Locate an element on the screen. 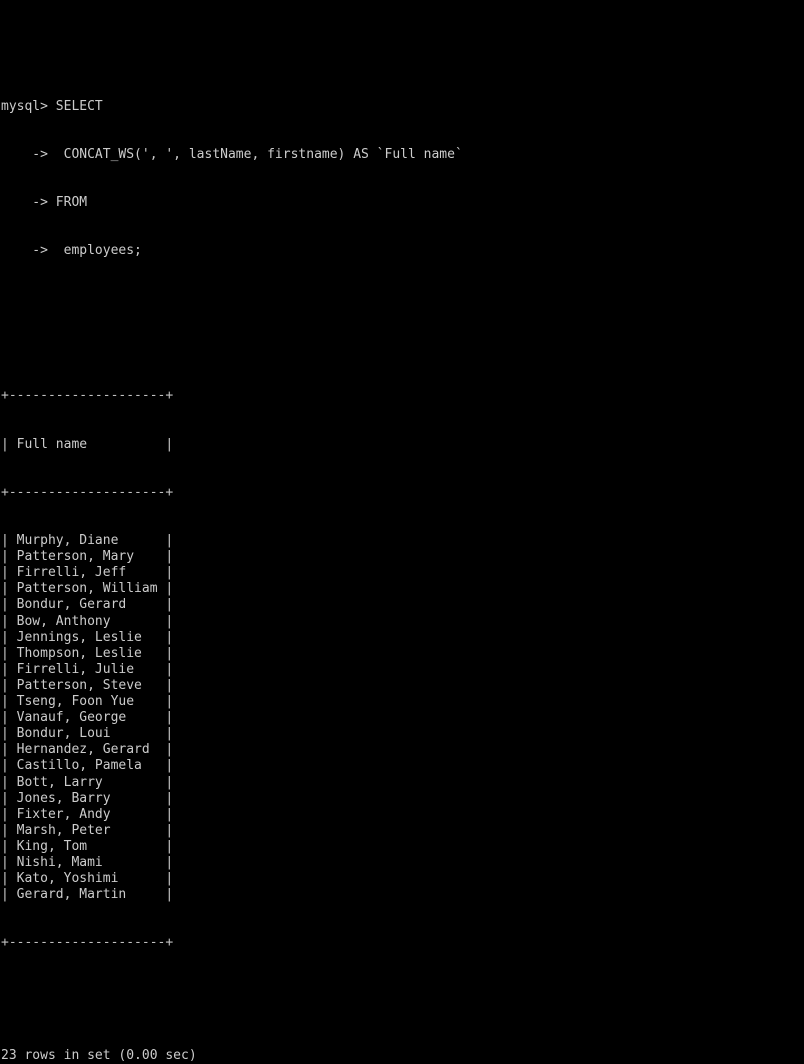 The height and width of the screenshot is (1064, 804). table-row: | Nishi, Mami | is located at coordinates (87, 862).